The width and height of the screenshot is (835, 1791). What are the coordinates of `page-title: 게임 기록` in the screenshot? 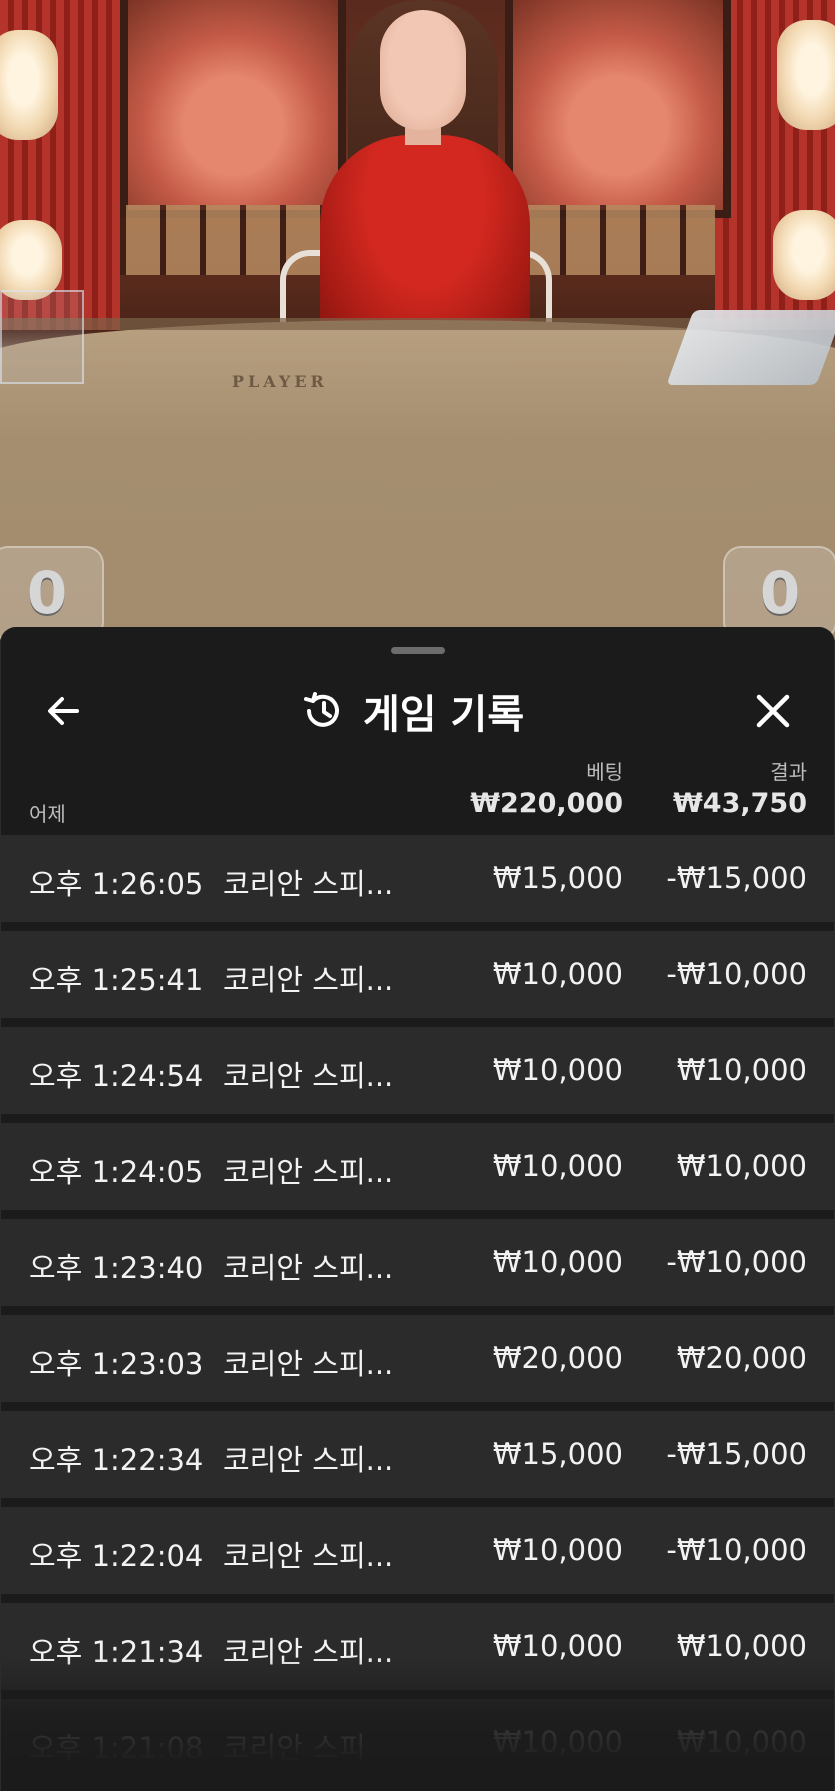 It's located at (444, 715).